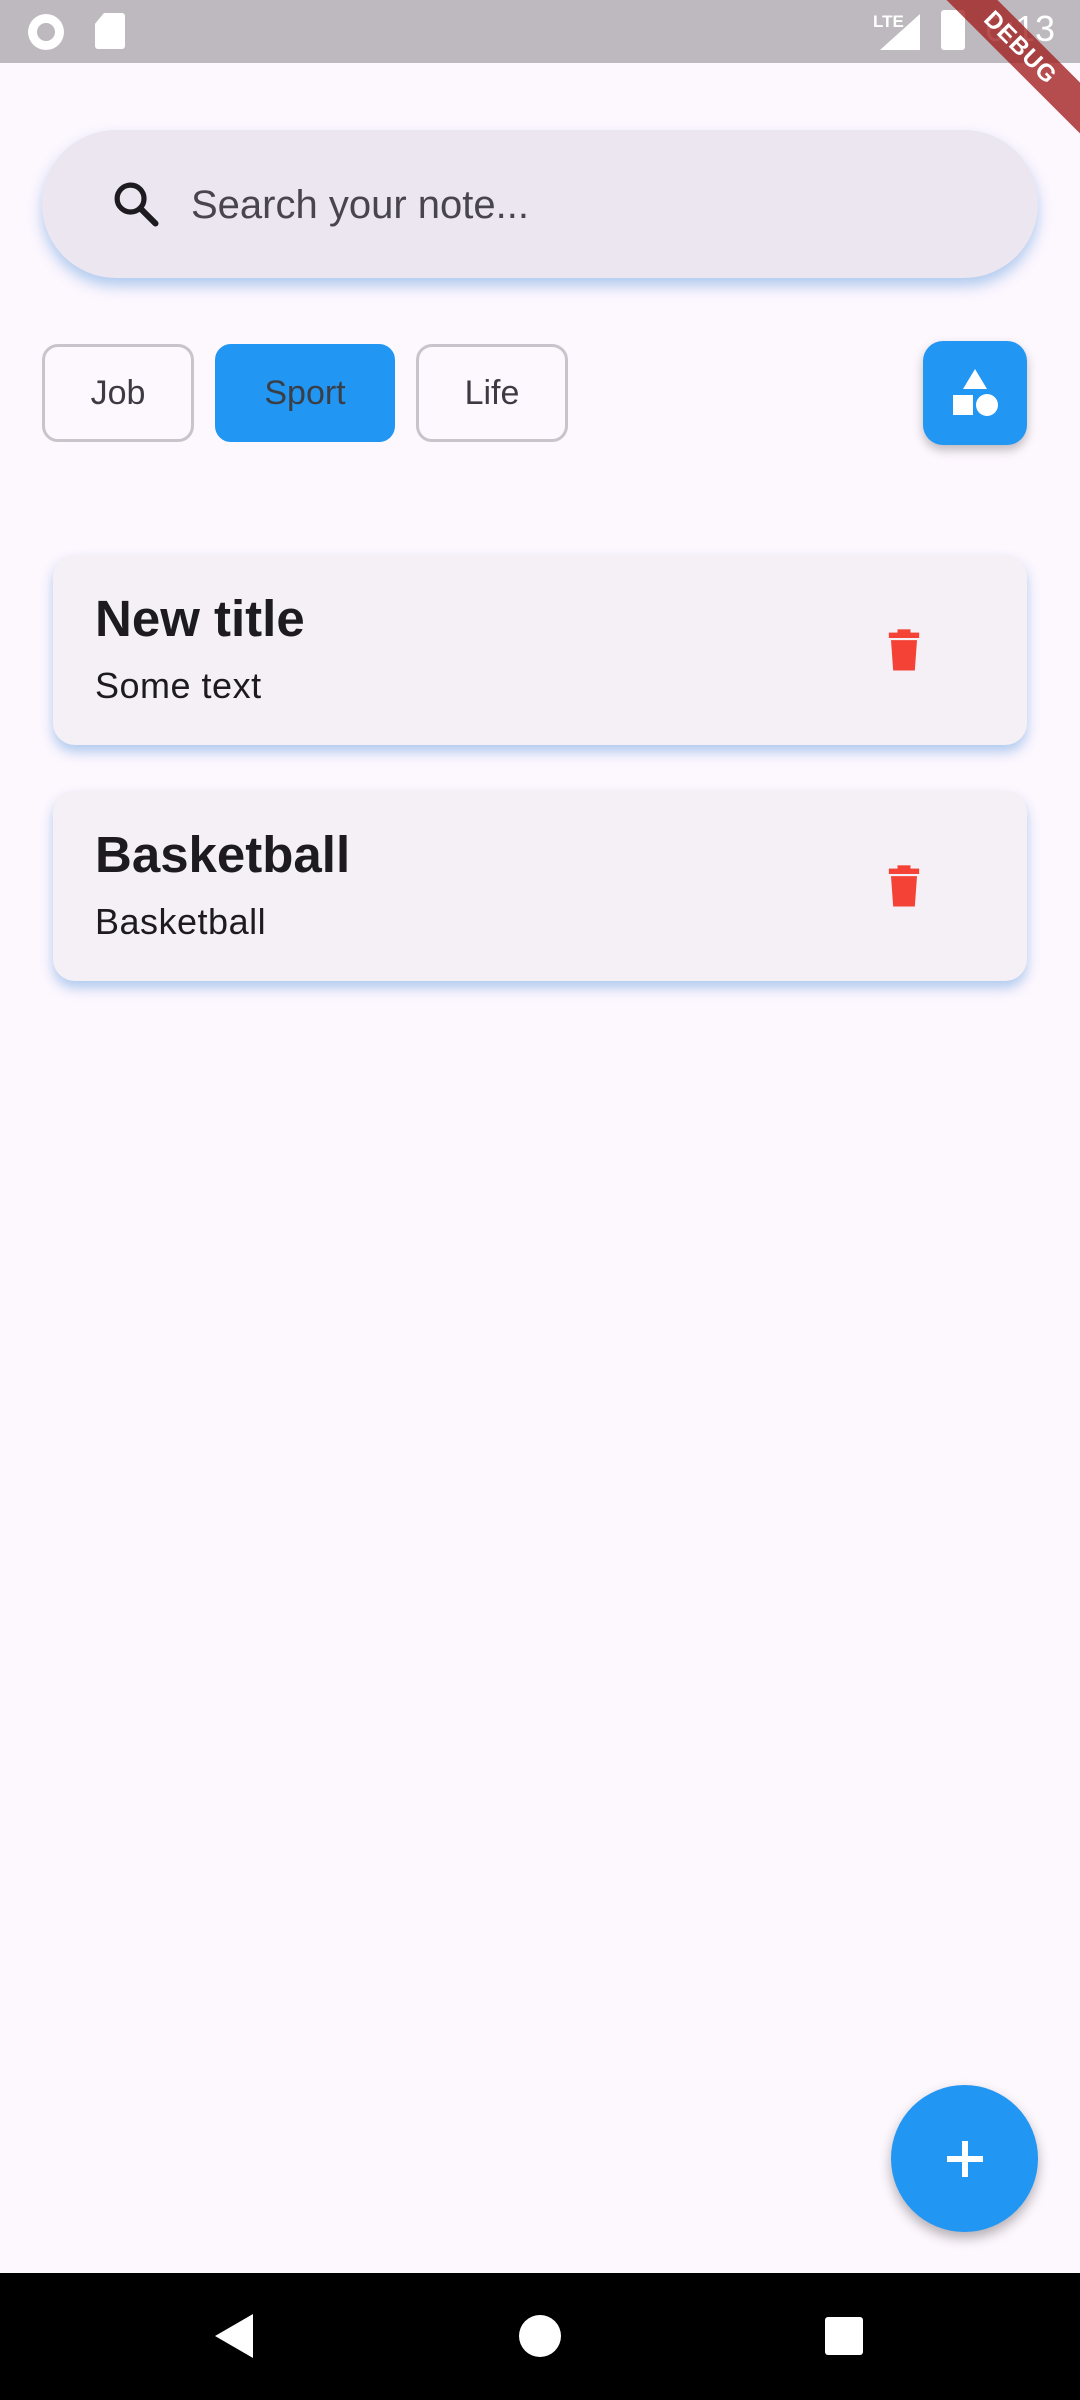  I want to click on chip-label: Sport, so click(305, 392).